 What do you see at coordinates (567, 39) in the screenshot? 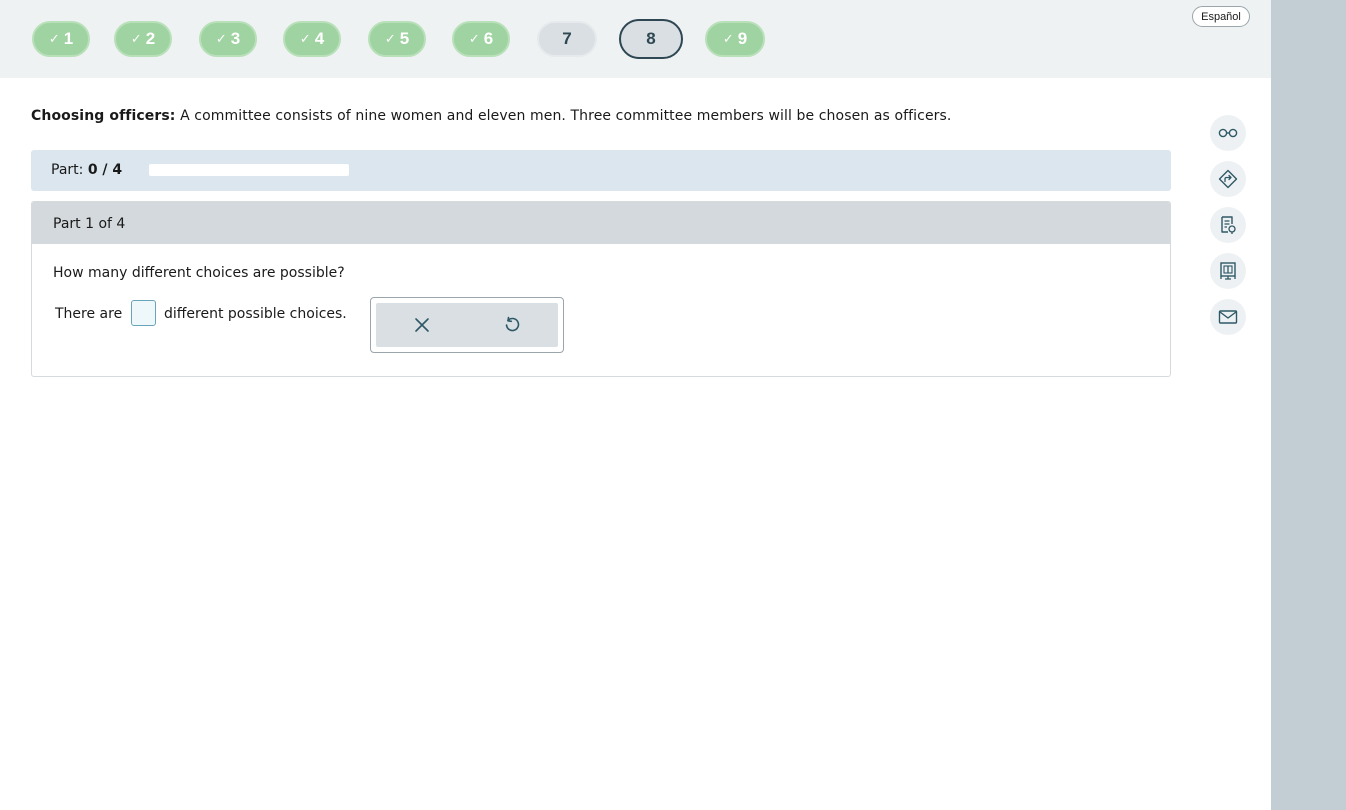
I see `question-pill-7: 7` at bounding box center [567, 39].